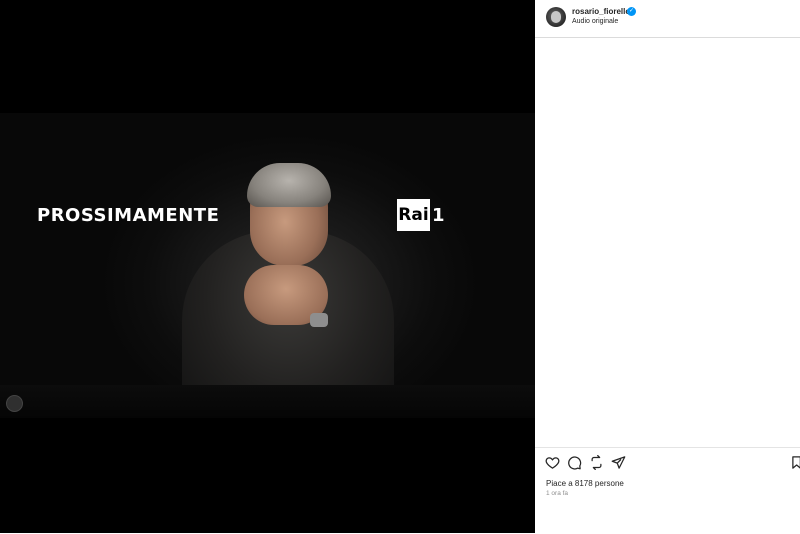  What do you see at coordinates (601, 11) in the screenshot?
I see `username-link: rosario_fiorello` at bounding box center [601, 11].